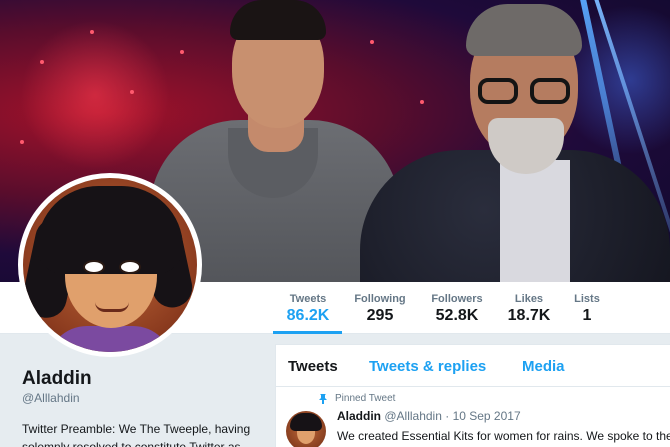 The image size is (670, 447). What do you see at coordinates (413, 416) in the screenshot?
I see `tweet-author-handle: @Alllahdin` at bounding box center [413, 416].